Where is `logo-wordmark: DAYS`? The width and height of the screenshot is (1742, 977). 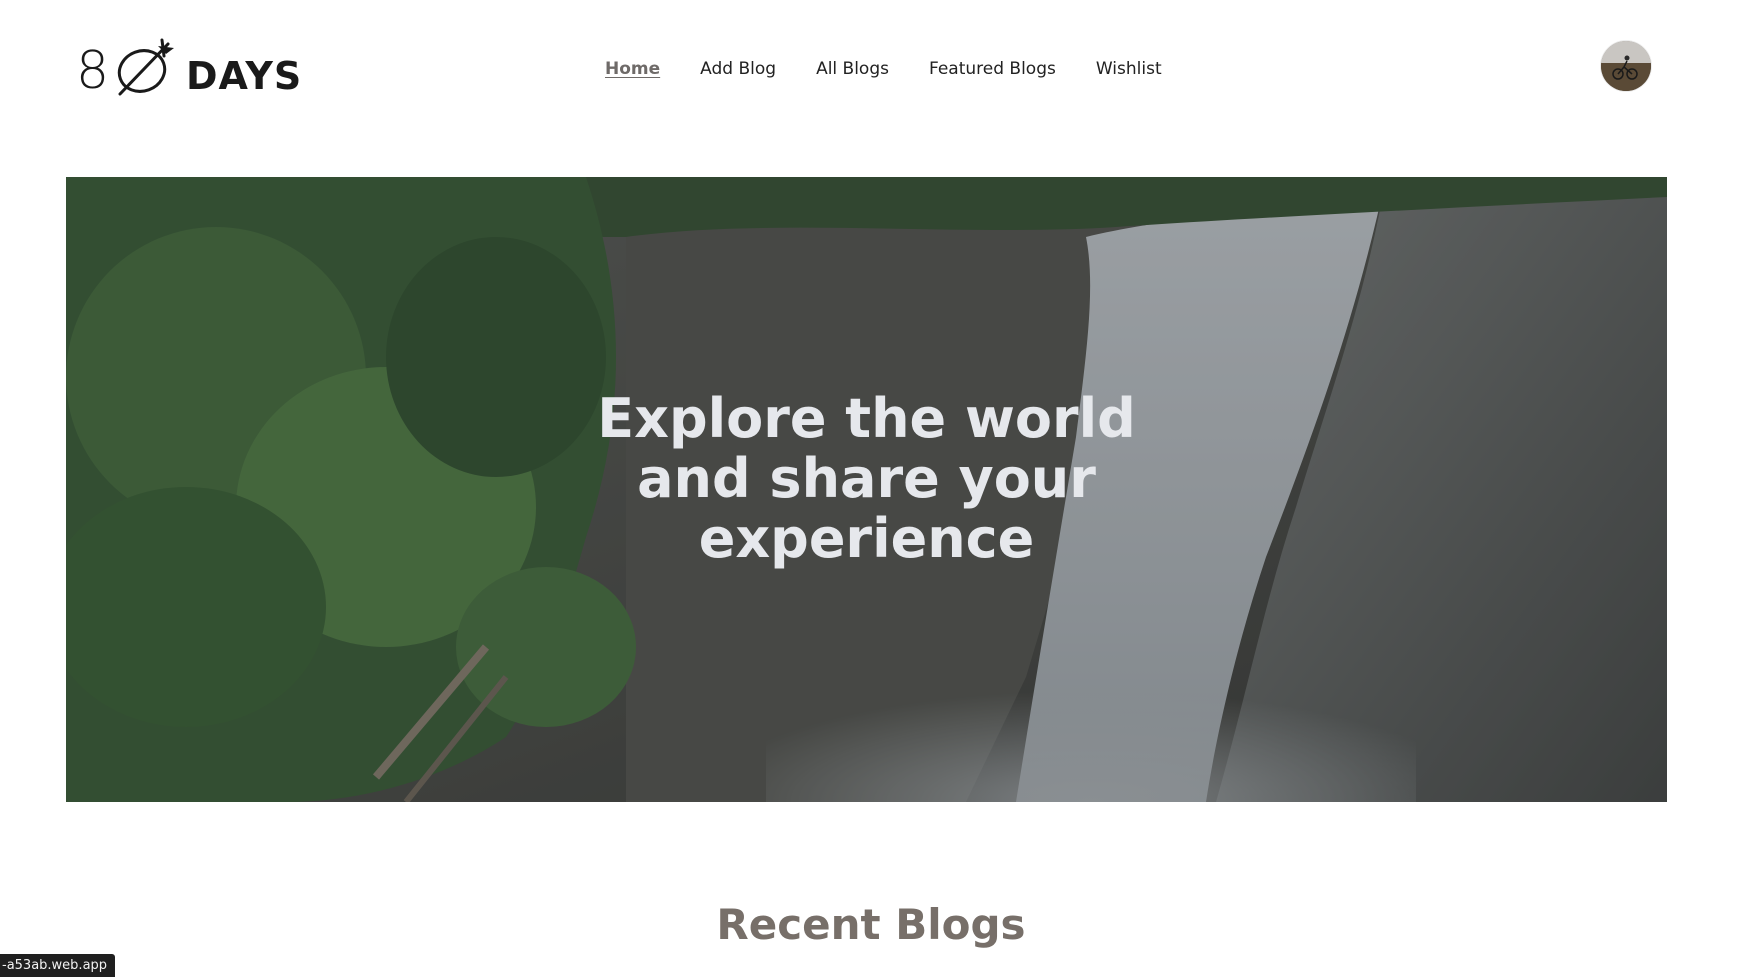
logo-wordmark: DAYS is located at coordinates (244, 76).